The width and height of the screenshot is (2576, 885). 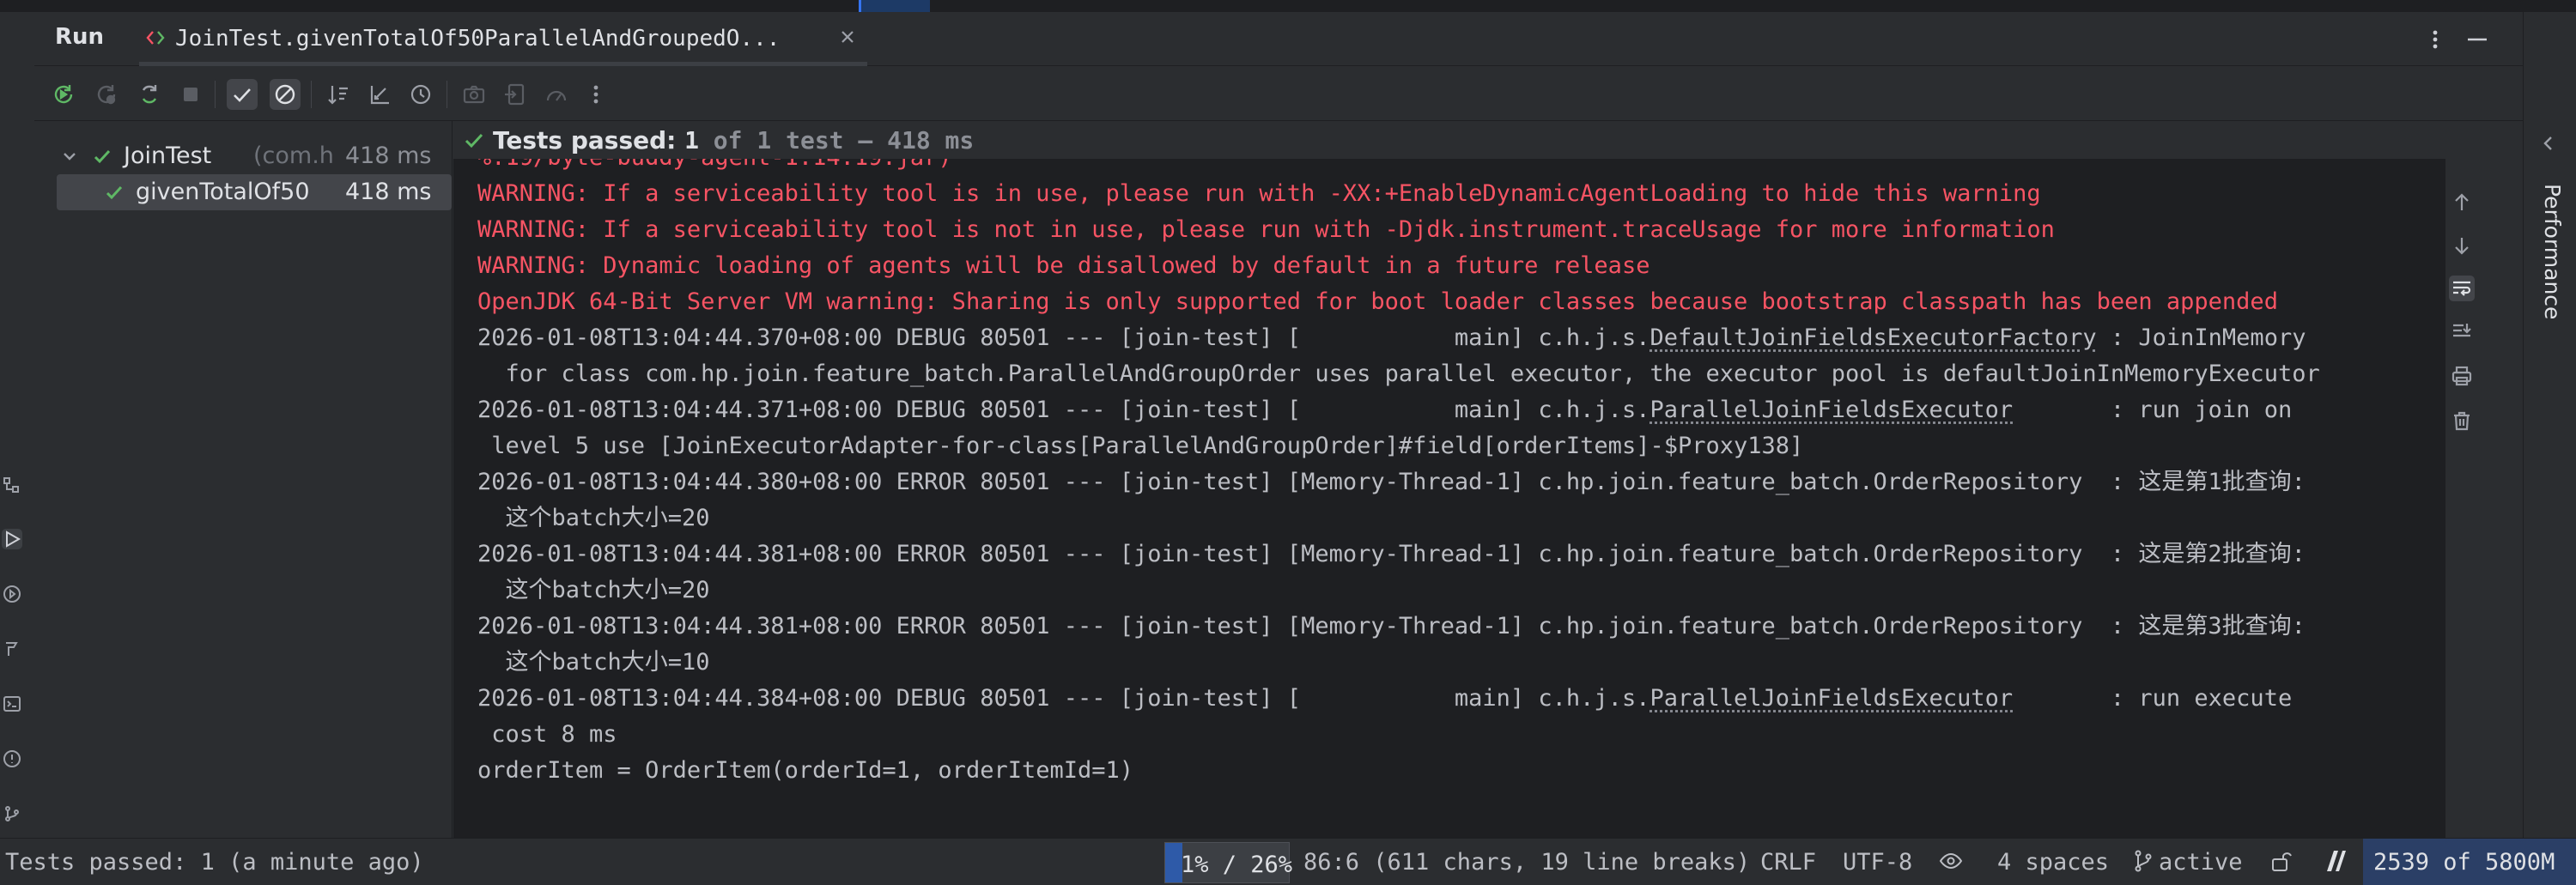 I want to click on structure-icon, so click(x=12, y=486).